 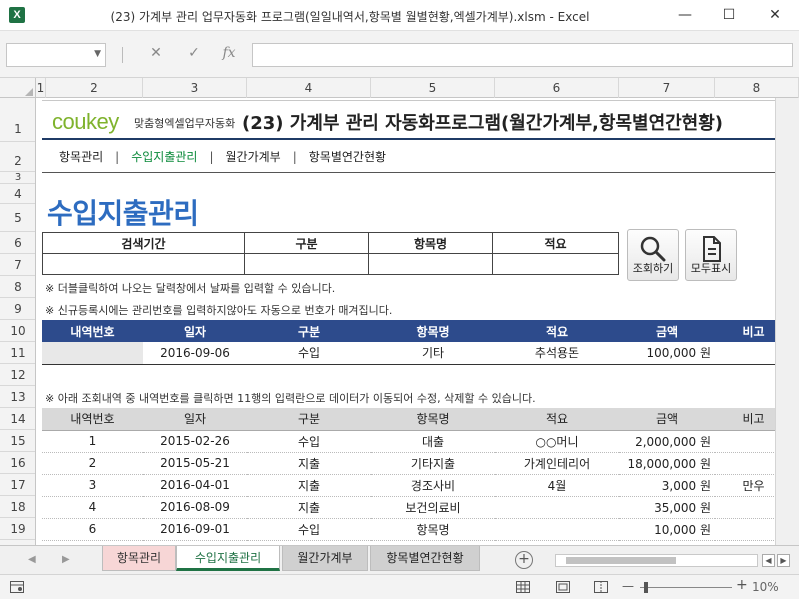 I want to click on nav-item-annual-status: 항목별연간현황, so click(x=347, y=156).